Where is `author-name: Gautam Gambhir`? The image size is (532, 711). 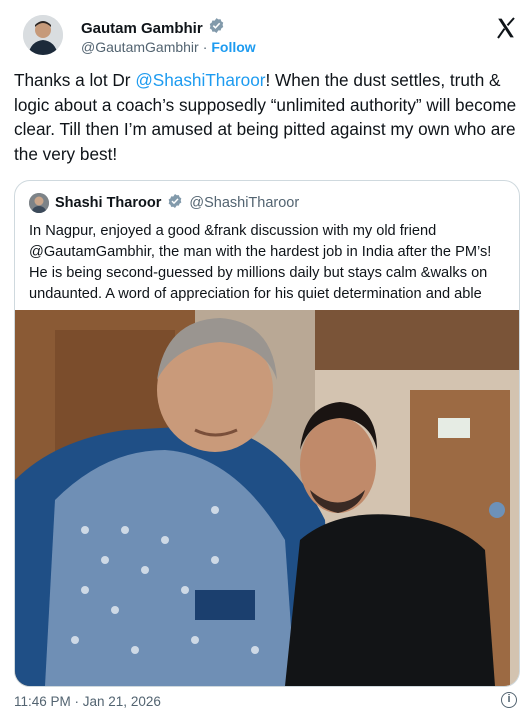
author-name: Gautam Gambhir is located at coordinates (142, 28).